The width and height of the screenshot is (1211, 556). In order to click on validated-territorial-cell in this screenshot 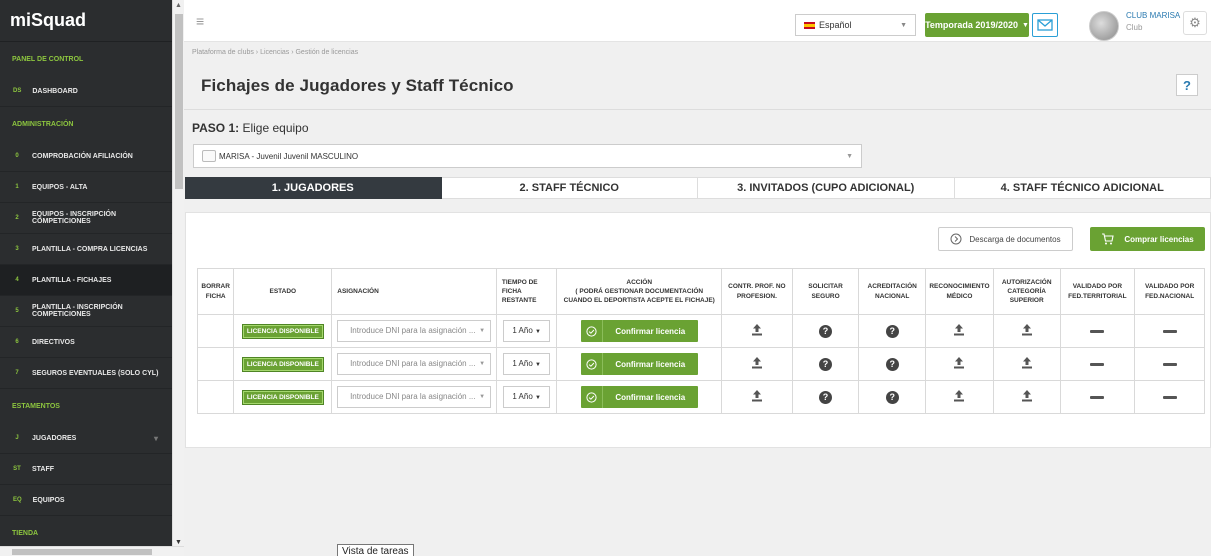, I will do `click(1097, 331)`.